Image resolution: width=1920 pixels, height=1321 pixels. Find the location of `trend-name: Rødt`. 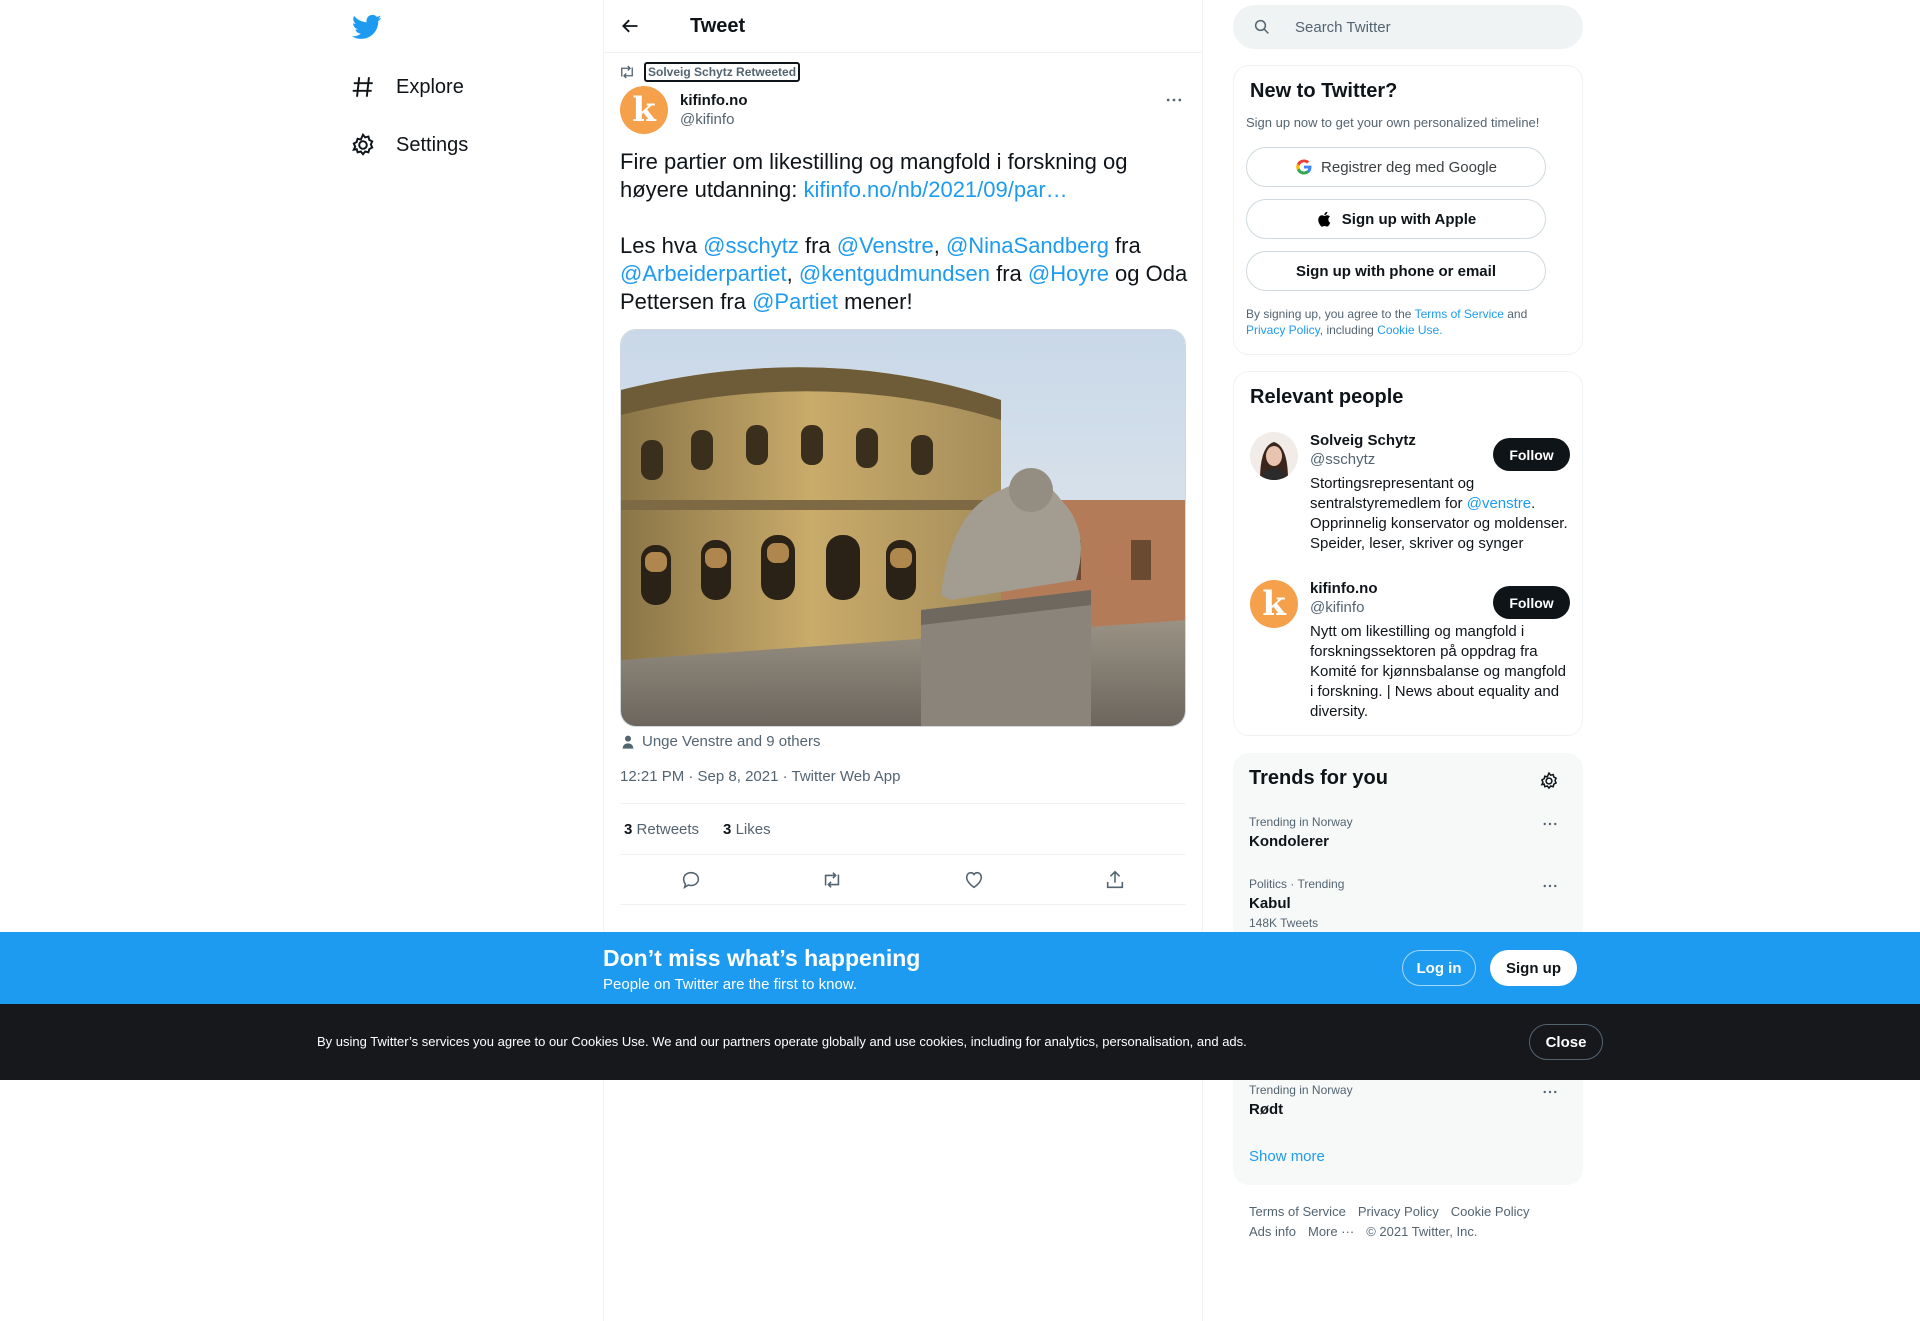

trend-name: Rødt is located at coordinates (1266, 1109).